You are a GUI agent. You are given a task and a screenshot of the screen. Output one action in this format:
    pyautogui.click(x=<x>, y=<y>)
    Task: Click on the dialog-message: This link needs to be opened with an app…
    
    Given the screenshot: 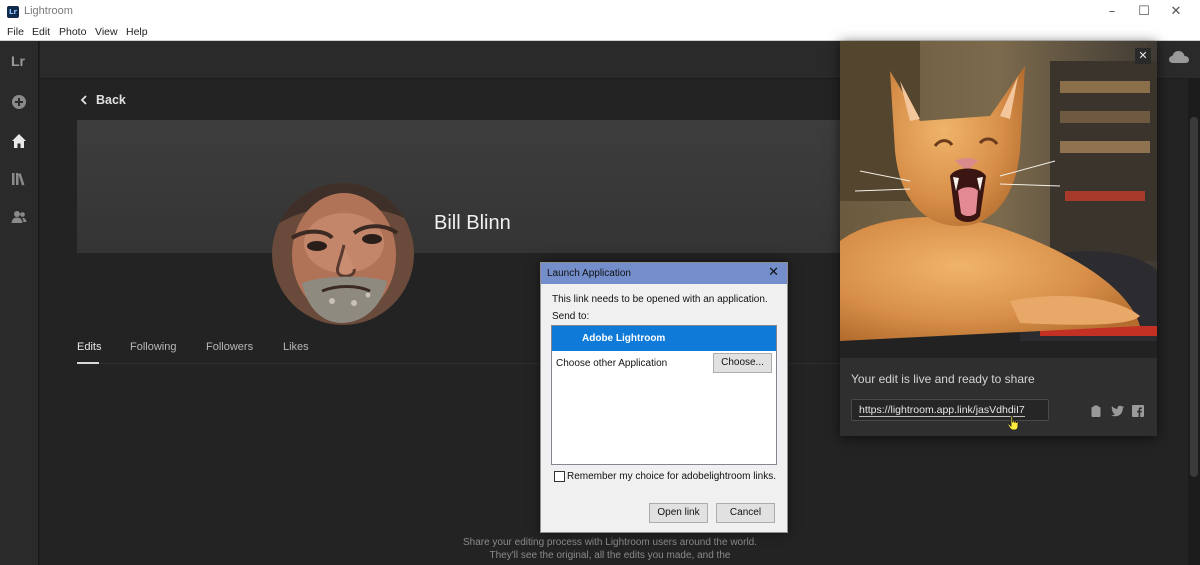 What is the action you would take?
    pyautogui.click(x=660, y=299)
    